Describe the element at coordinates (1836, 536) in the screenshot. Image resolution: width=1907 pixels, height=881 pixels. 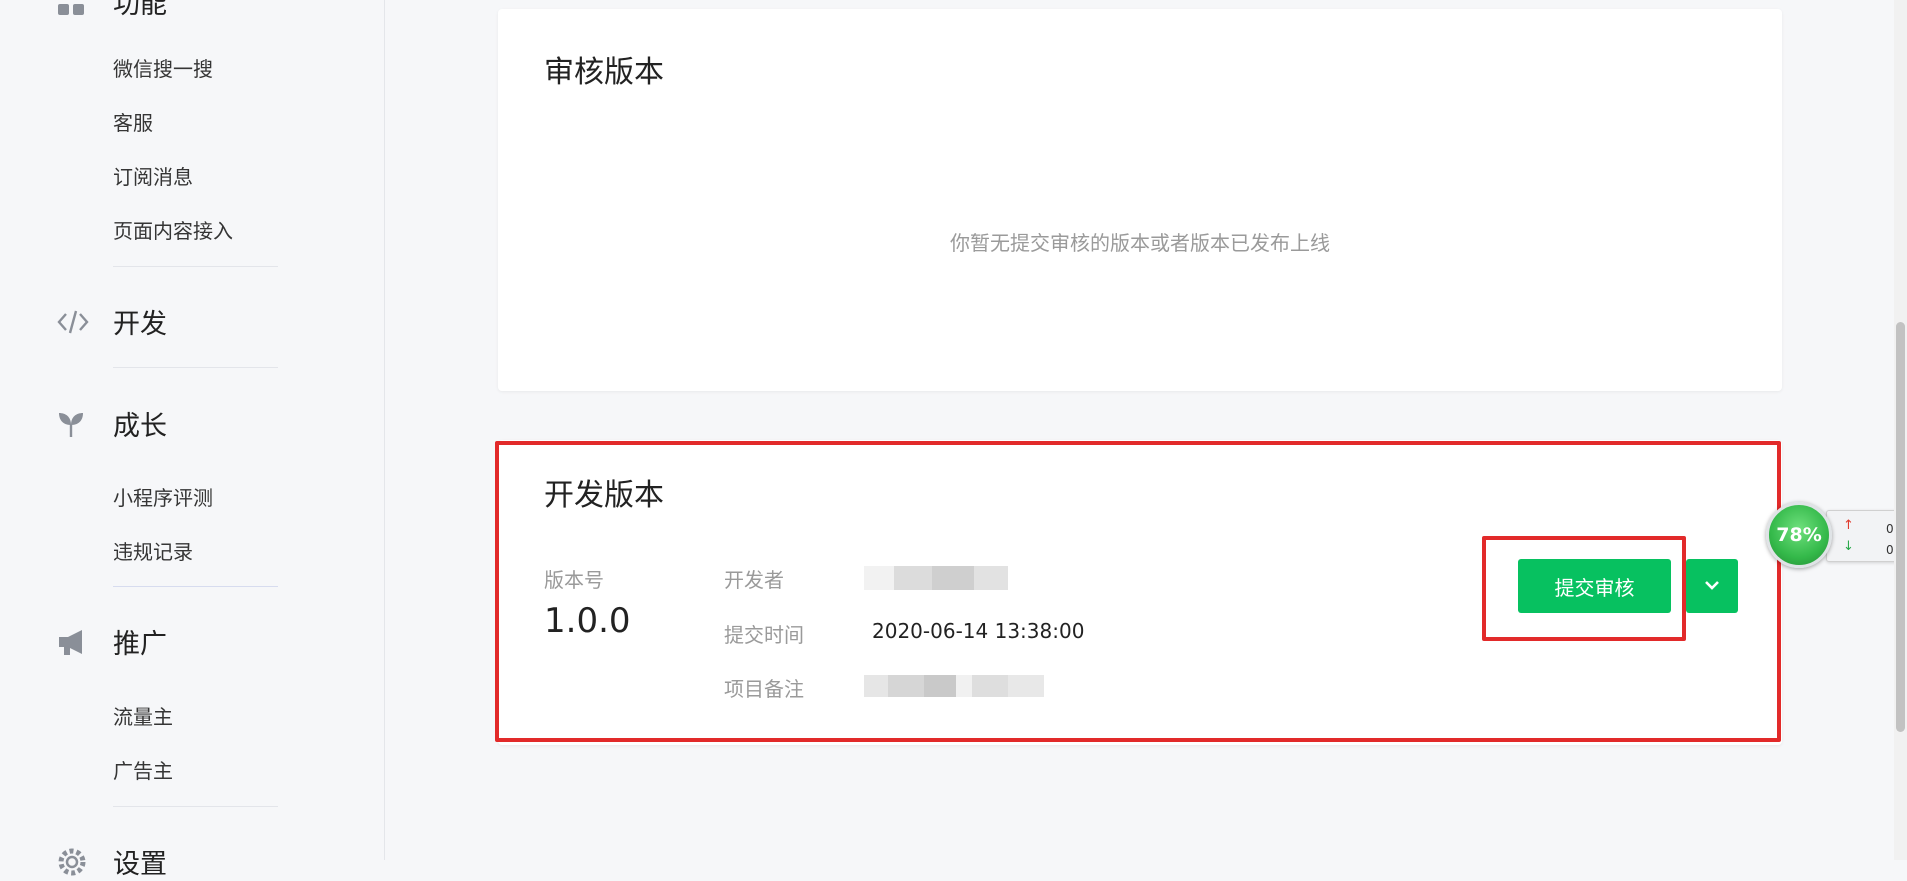
I see `network-speed-widget: 78% ↑ 0K/s ↓ 0K/s` at that location.